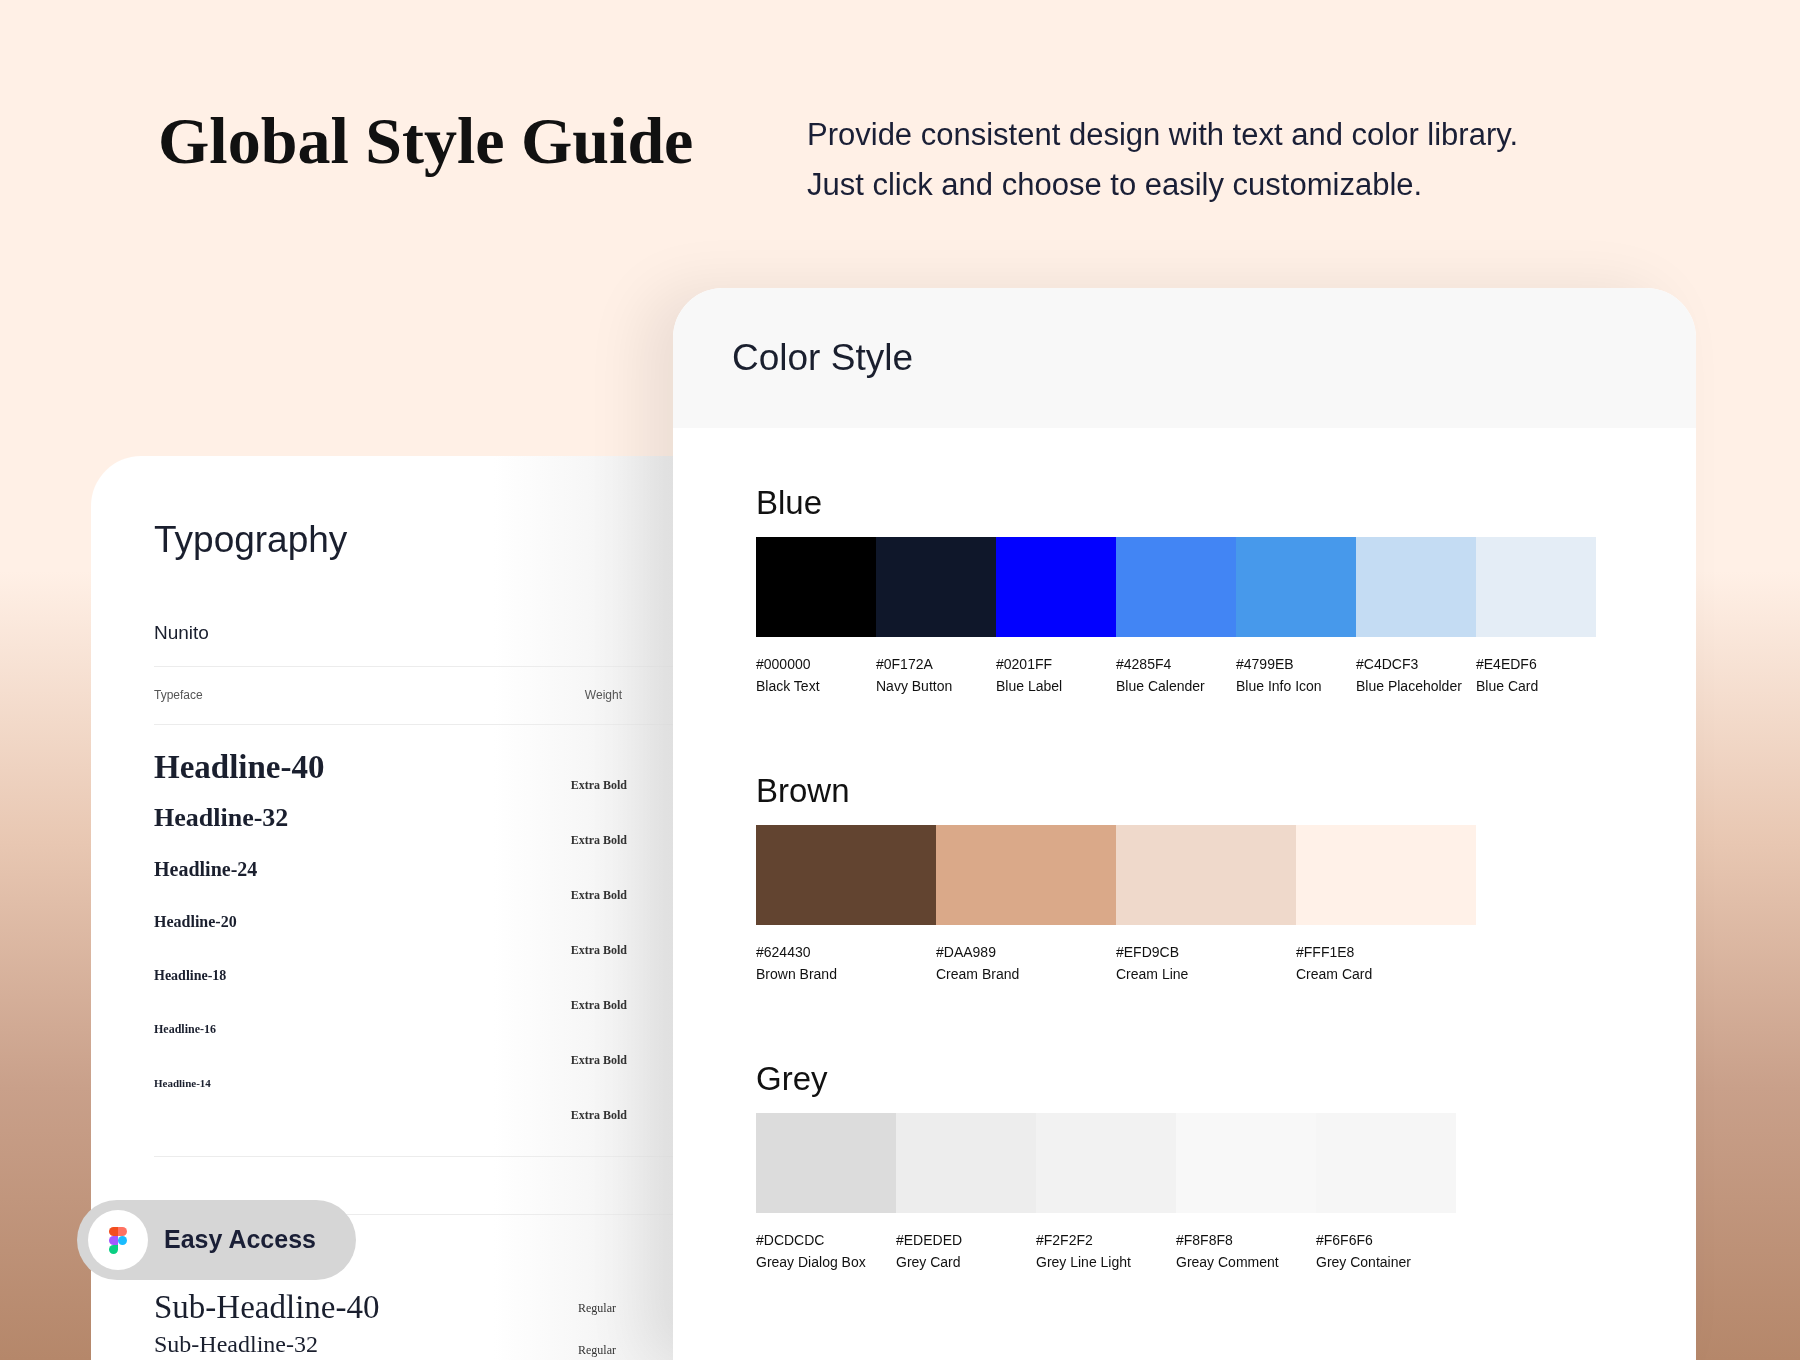 Image resolution: width=1800 pixels, height=1360 pixels. I want to click on color-name: Grey Card, so click(929, 1262).